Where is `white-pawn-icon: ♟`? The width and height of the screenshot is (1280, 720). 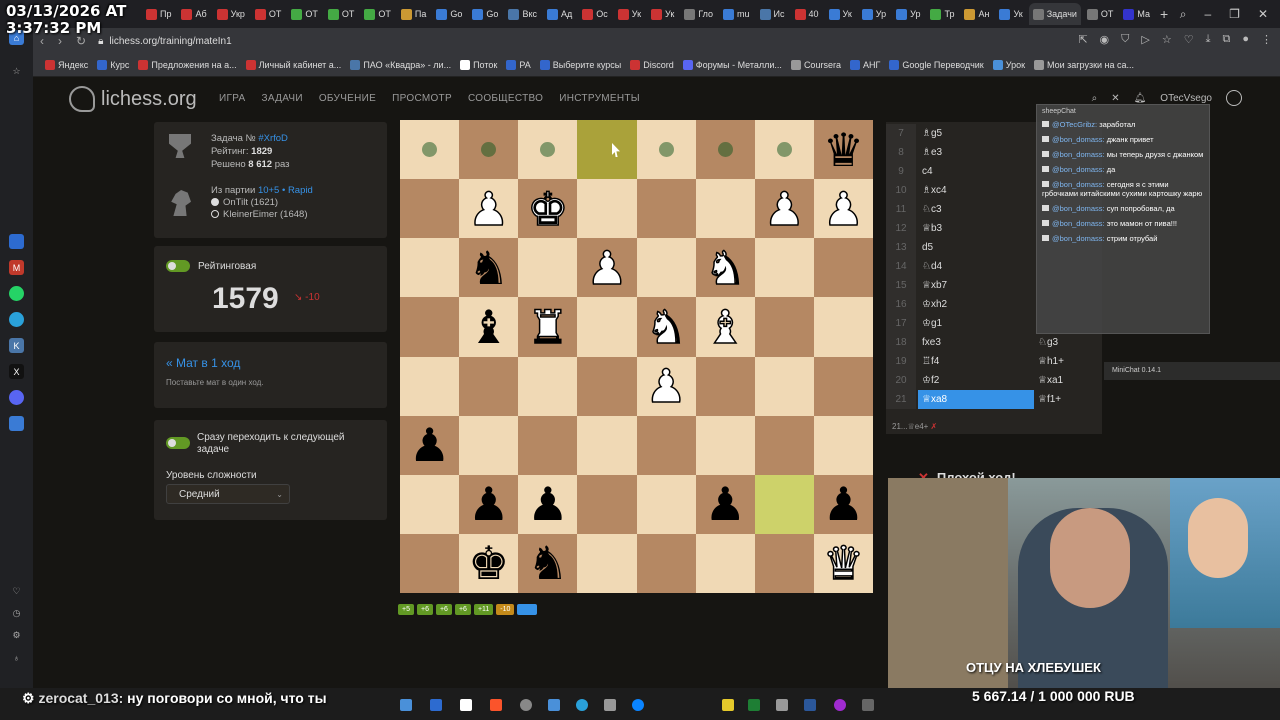 white-pawn-icon: ♟ is located at coordinates (607, 268).